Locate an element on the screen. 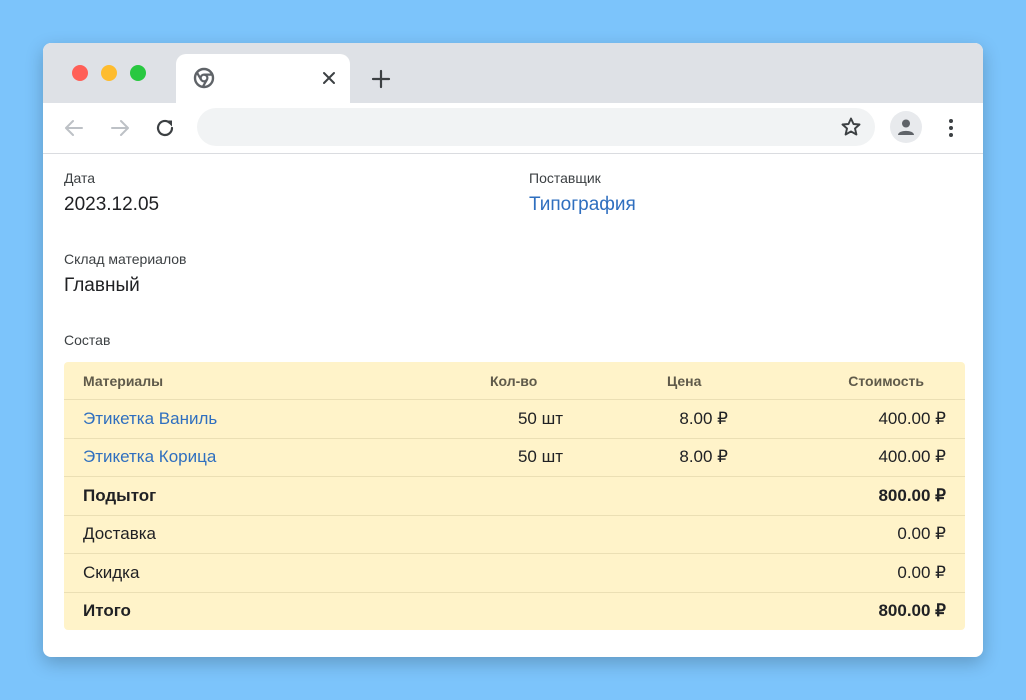 This screenshot has height=700, width=1026. date-value: 2023.12.05 is located at coordinates (112, 204).